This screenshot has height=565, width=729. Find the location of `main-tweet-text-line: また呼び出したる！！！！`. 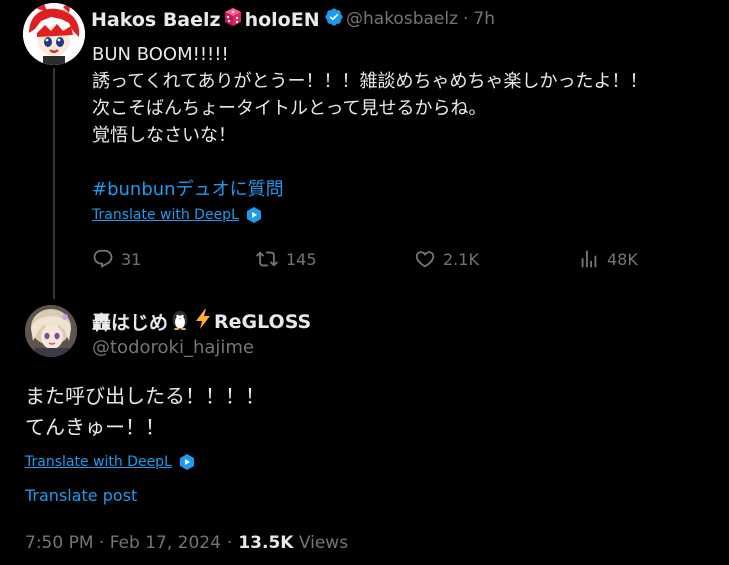

main-tweet-text-line: また呼び出したる！！！！ is located at coordinates (145, 396).